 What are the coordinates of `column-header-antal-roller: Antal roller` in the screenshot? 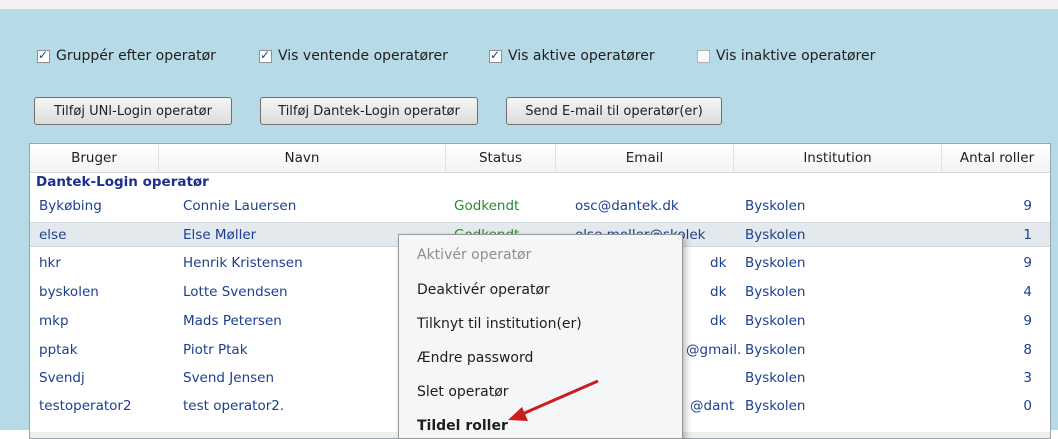 It's located at (996, 158).